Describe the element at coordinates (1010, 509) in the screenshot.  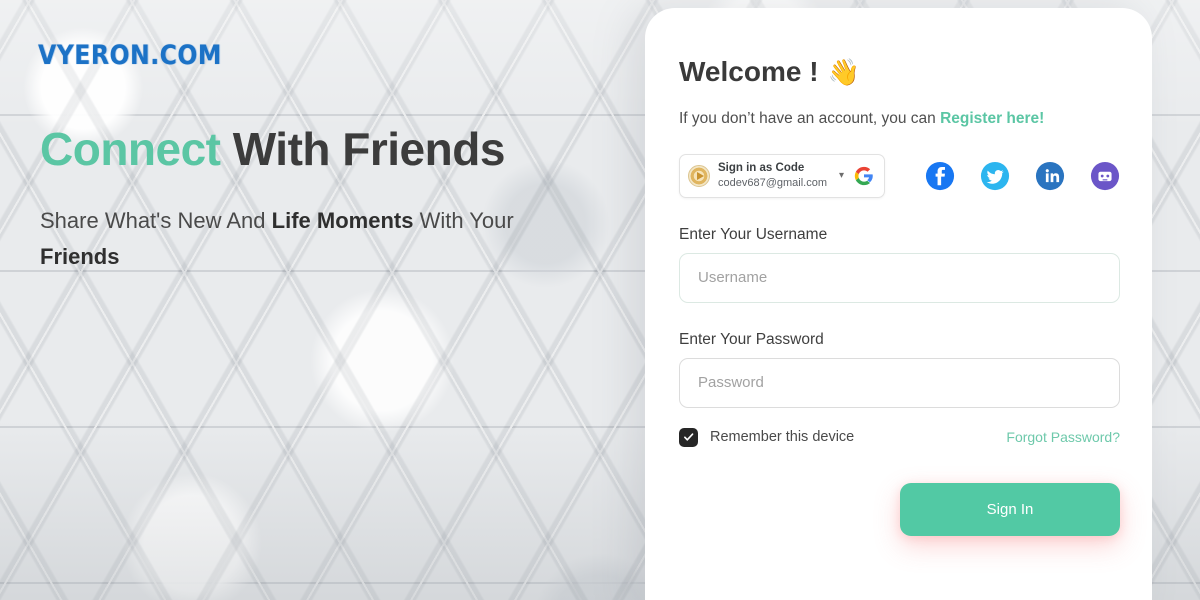
I see `sign-in-button: Sign In` at that location.